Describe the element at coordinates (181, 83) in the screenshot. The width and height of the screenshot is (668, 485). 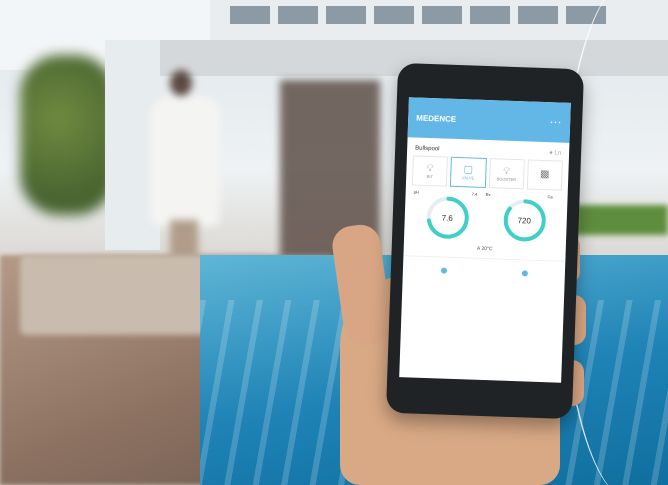
I see `person-head` at that location.